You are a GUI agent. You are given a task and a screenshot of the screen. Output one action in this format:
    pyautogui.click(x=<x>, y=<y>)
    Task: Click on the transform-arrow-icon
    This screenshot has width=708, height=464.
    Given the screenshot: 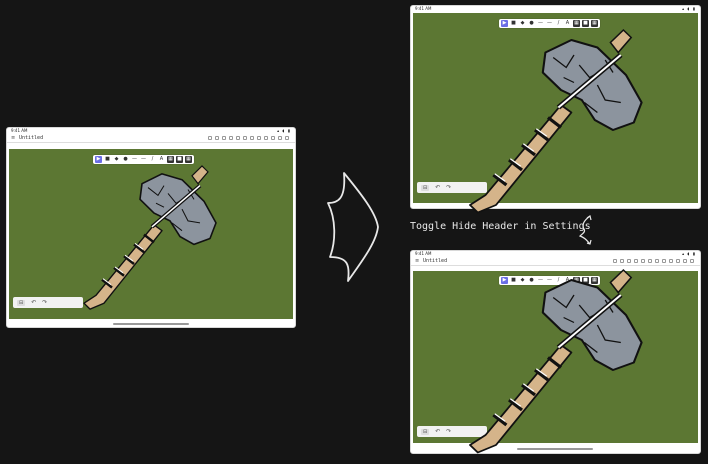 What is the action you would take?
    pyautogui.click(x=353, y=227)
    